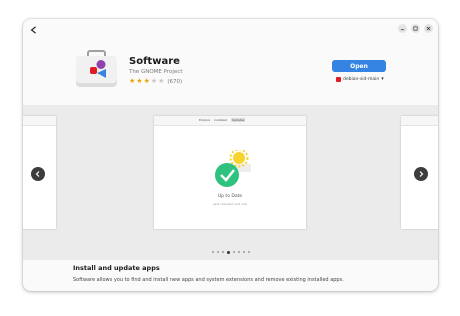 This screenshot has height=316, width=460. I want to click on close-button, so click(428, 28).